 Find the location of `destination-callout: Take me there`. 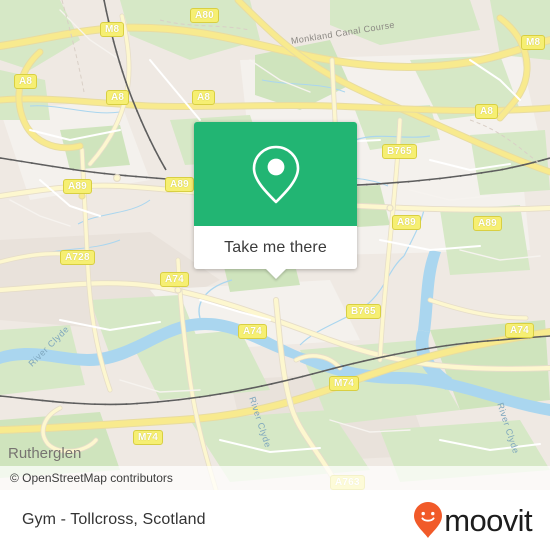

destination-callout: Take me there is located at coordinates (275, 200).